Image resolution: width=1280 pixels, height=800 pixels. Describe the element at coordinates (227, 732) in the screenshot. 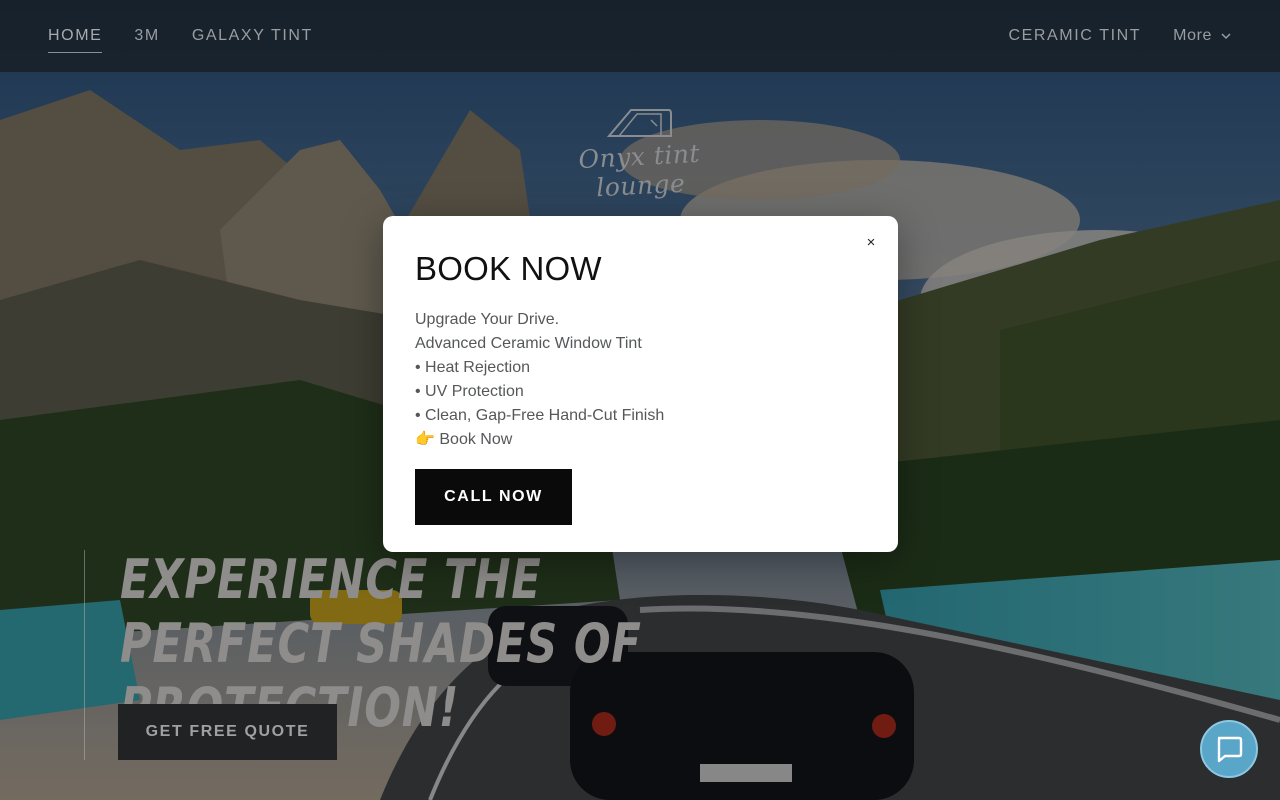

I see `get-free-quote-button: GET FREE QUOTE` at that location.